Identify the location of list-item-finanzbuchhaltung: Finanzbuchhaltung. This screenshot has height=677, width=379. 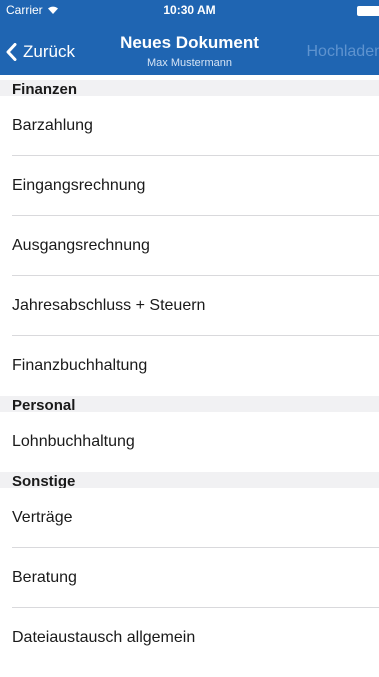
(189, 366).